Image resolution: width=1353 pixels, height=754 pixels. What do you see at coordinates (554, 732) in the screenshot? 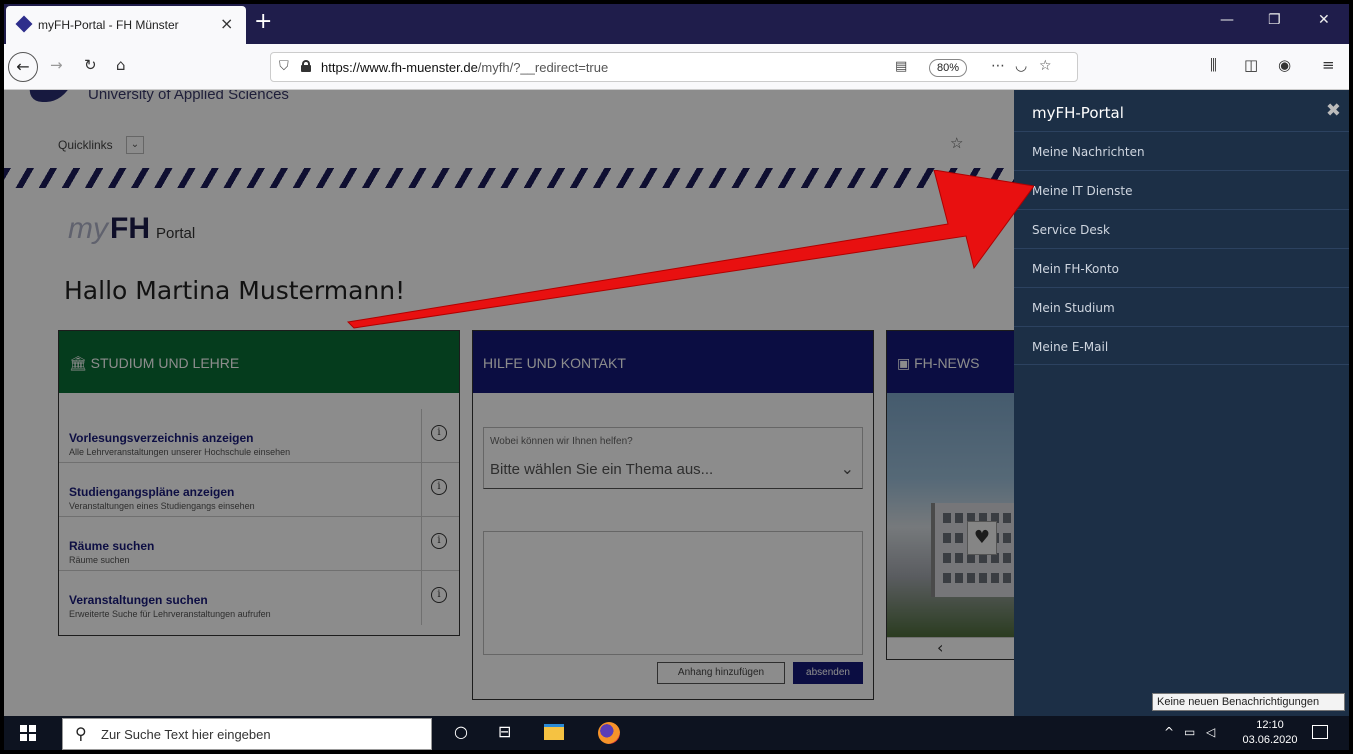
I see `file-explorer-icon` at bounding box center [554, 732].